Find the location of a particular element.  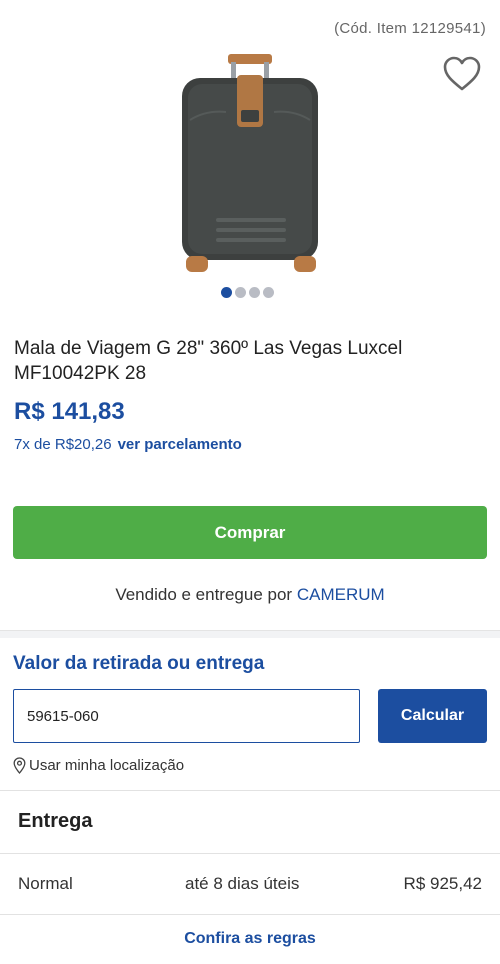

gallery-dot-active is located at coordinates (226, 292).